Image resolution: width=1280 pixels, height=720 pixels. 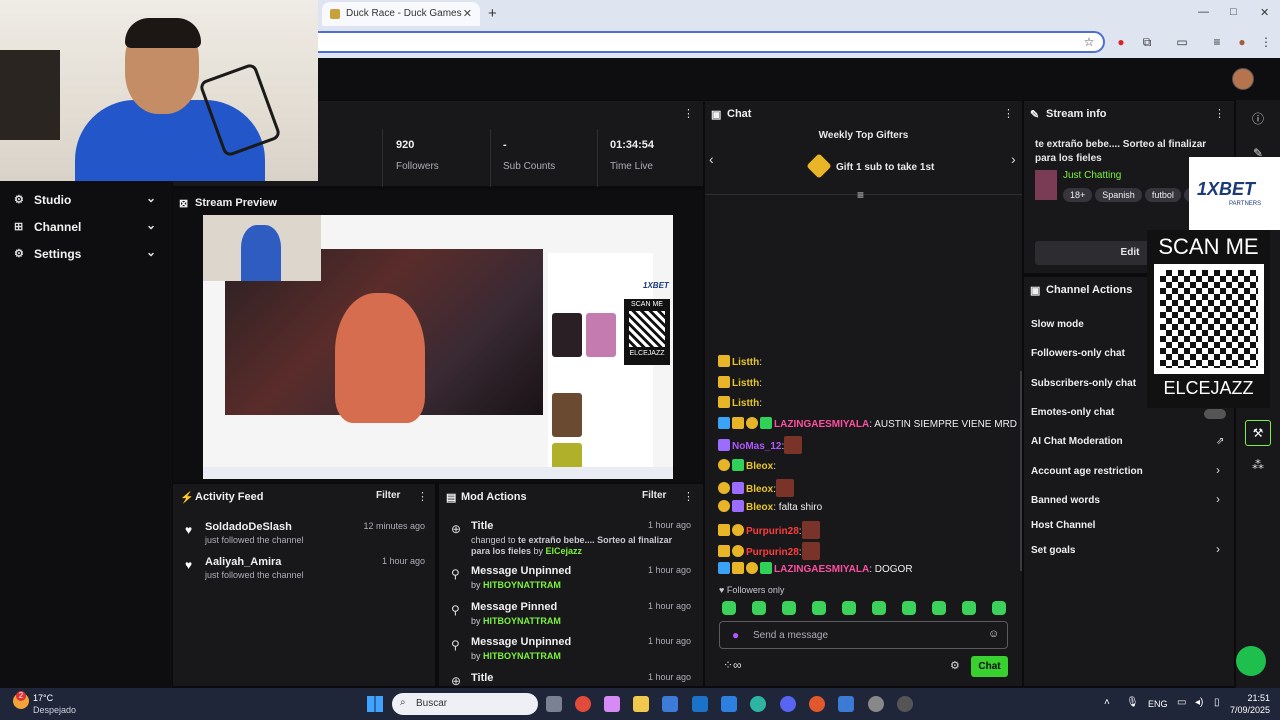 I want to click on opera-extension-icon: ●, so click(x=1121, y=42).